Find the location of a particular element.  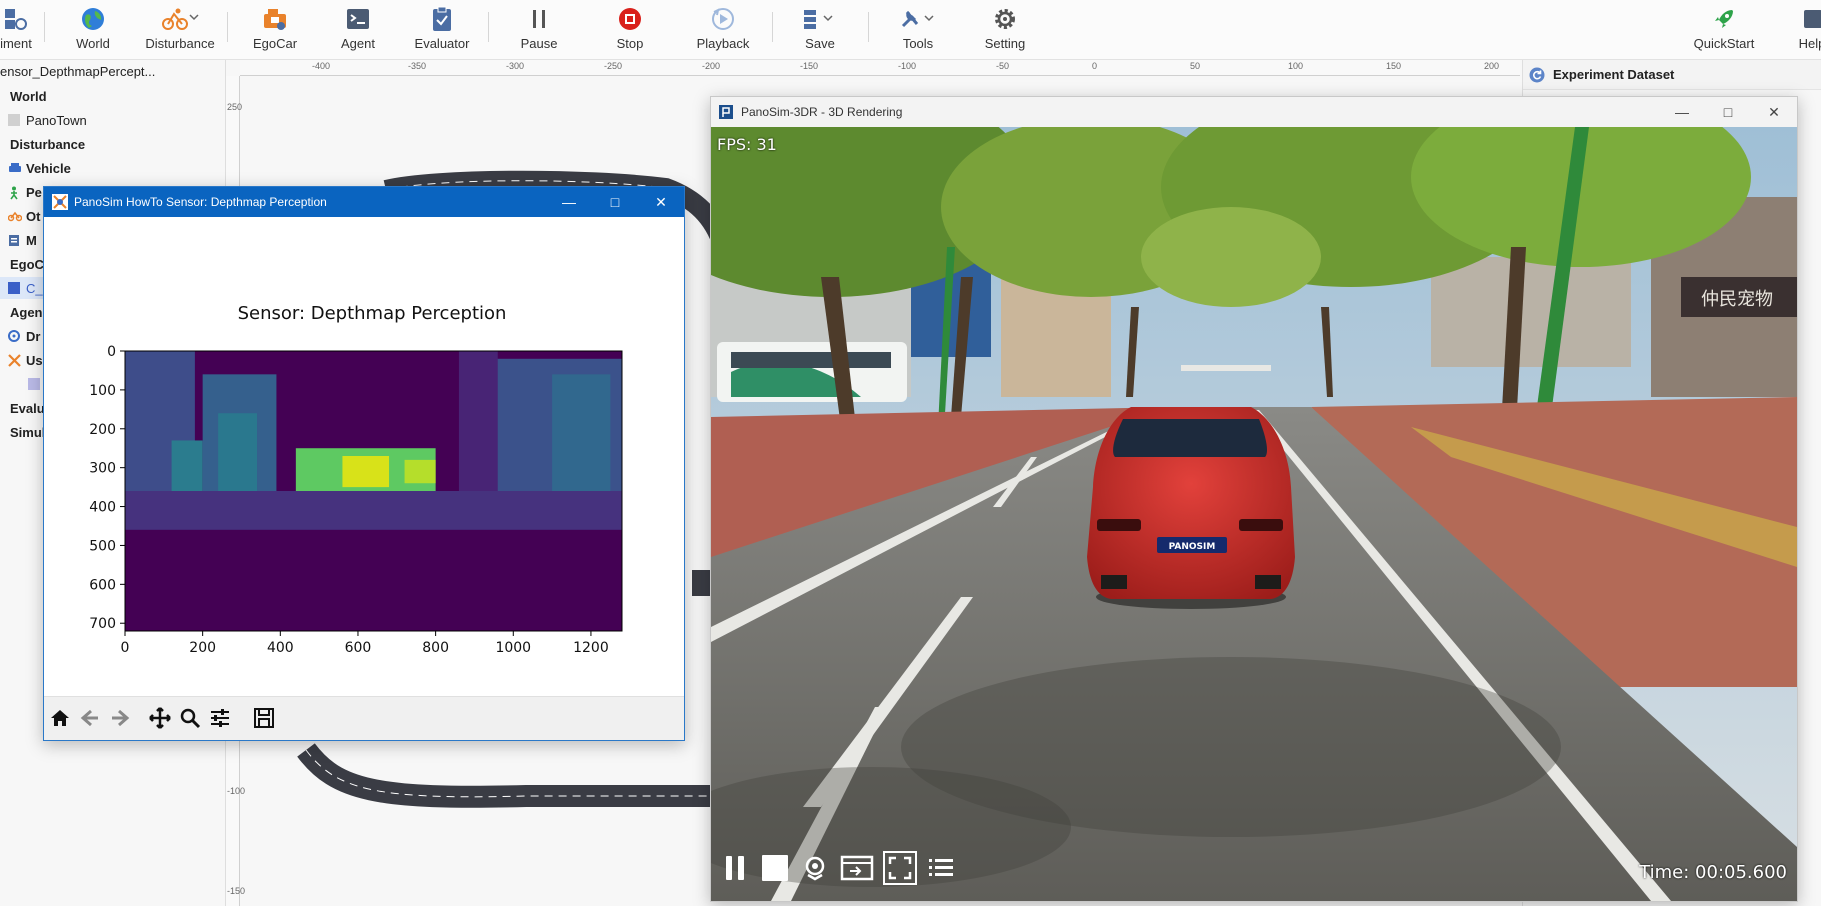

tools-label: Tools is located at coordinates (918, 43).